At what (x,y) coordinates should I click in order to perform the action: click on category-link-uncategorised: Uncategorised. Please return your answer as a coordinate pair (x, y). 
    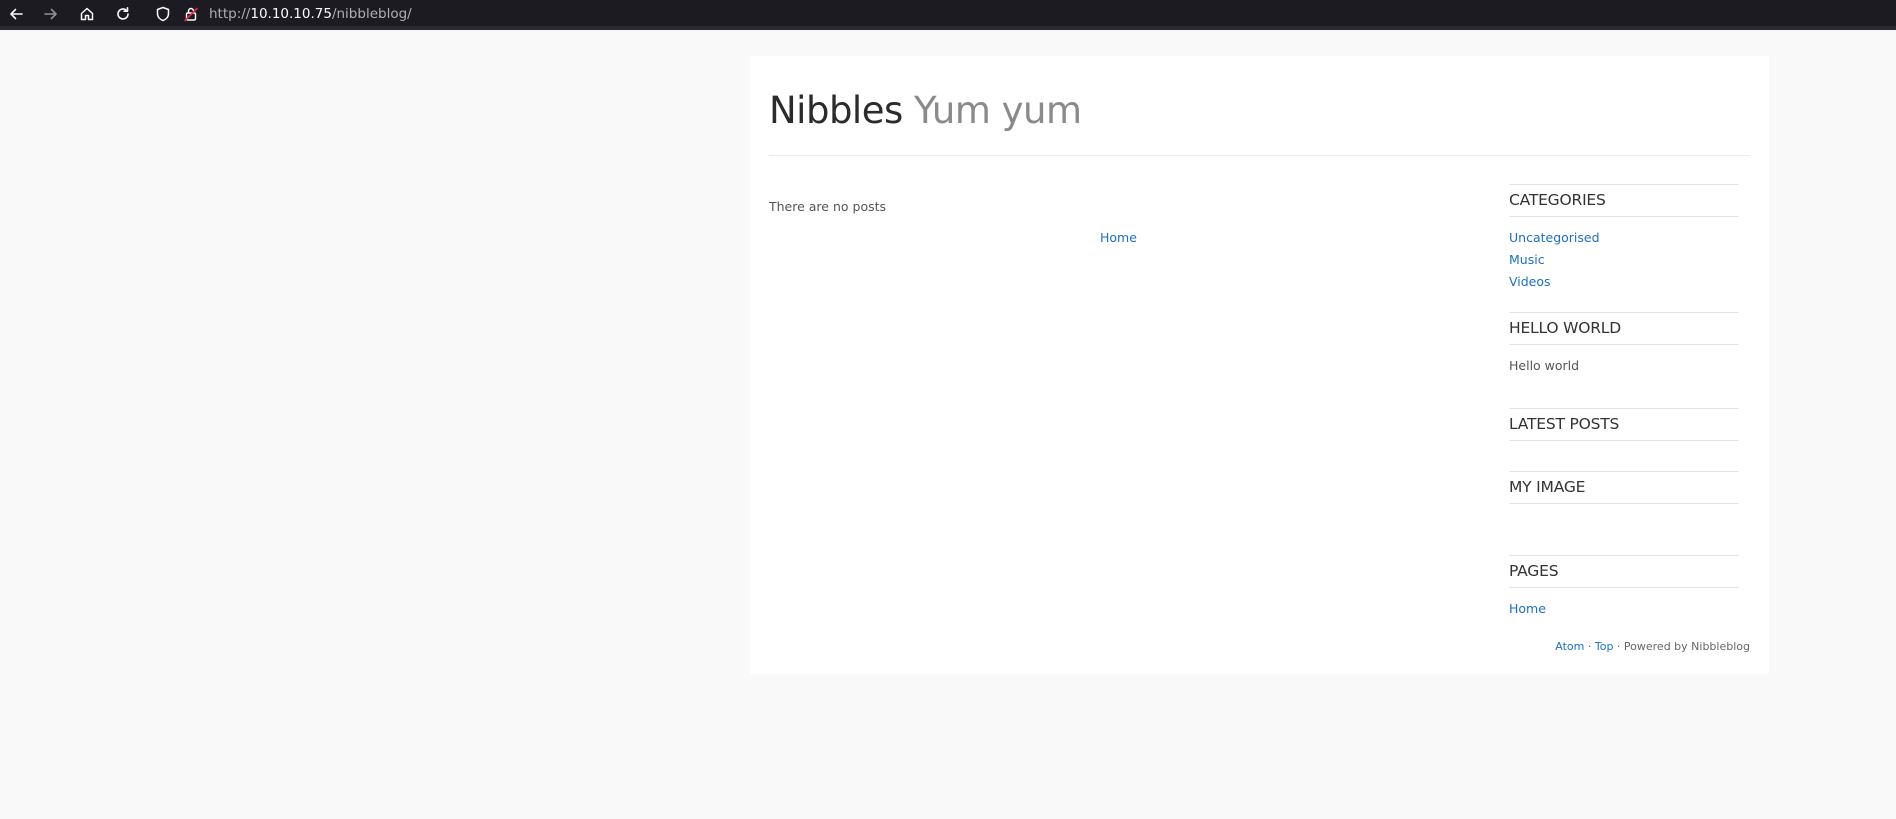
    Looking at the image, I should click on (1554, 237).